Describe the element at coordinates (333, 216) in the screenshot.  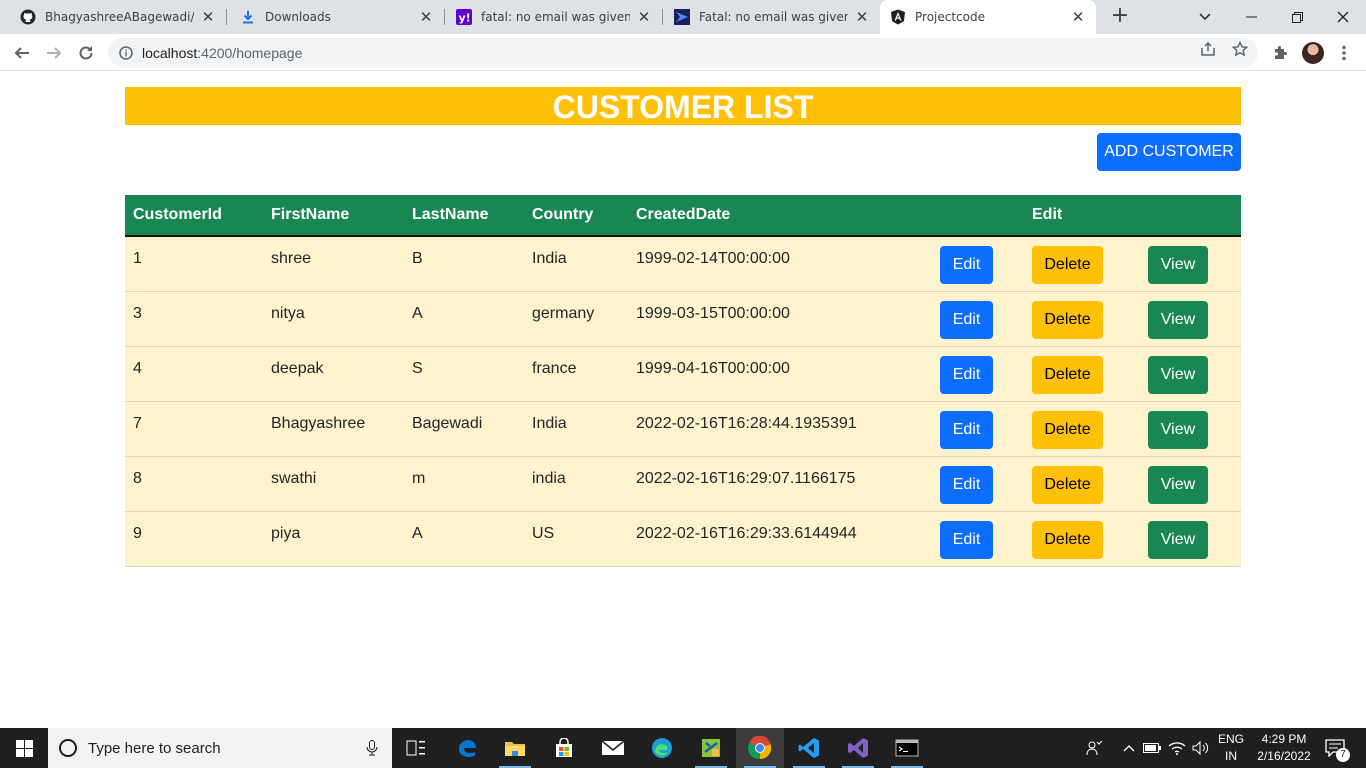
I see `column-header: FirstName` at that location.